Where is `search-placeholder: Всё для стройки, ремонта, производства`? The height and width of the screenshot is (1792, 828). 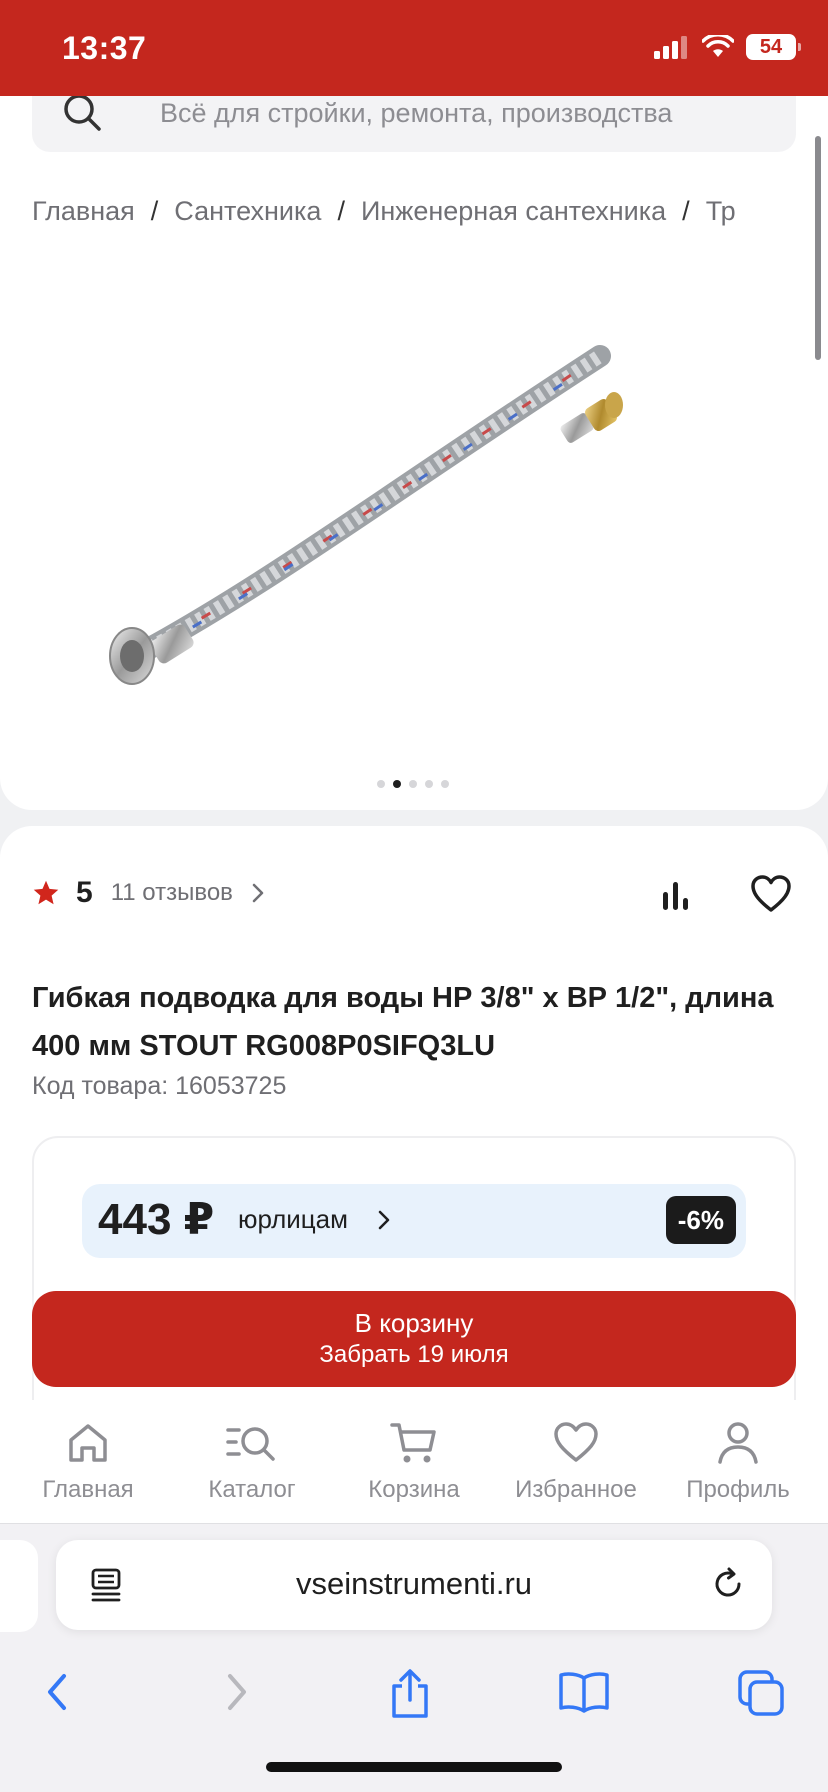
search-placeholder: Всё для стройки, ремонта, производства is located at coordinates (416, 113).